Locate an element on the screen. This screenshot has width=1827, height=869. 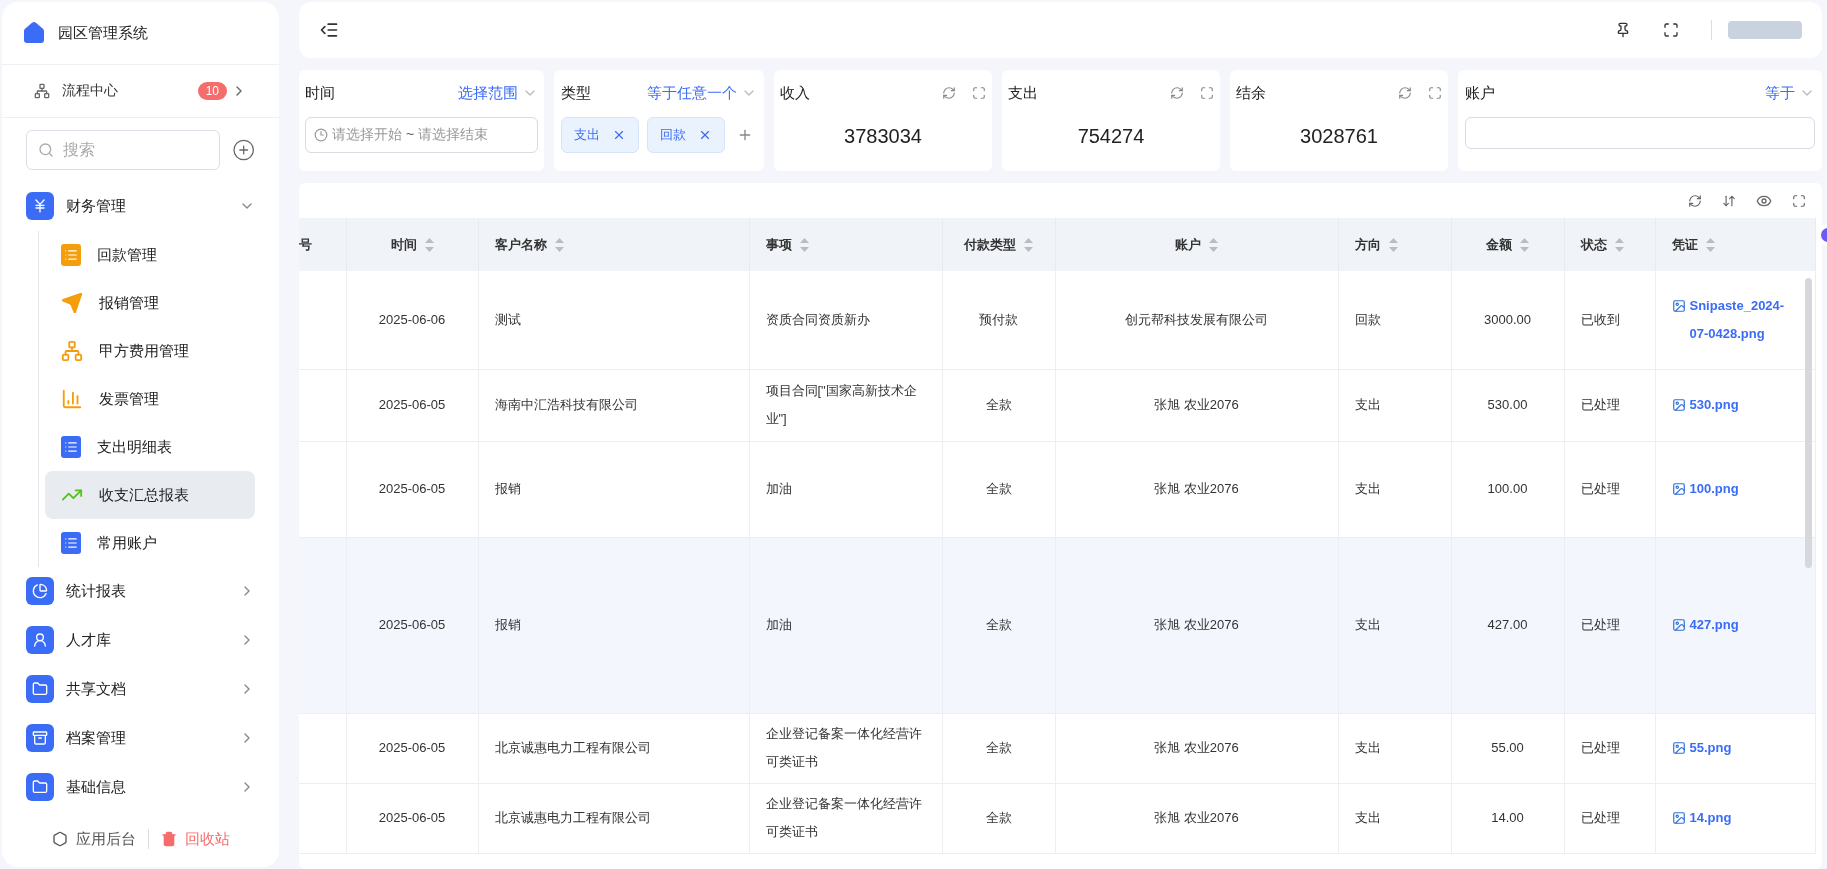
menu-item: 回款管理 is located at coordinates (150, 255).